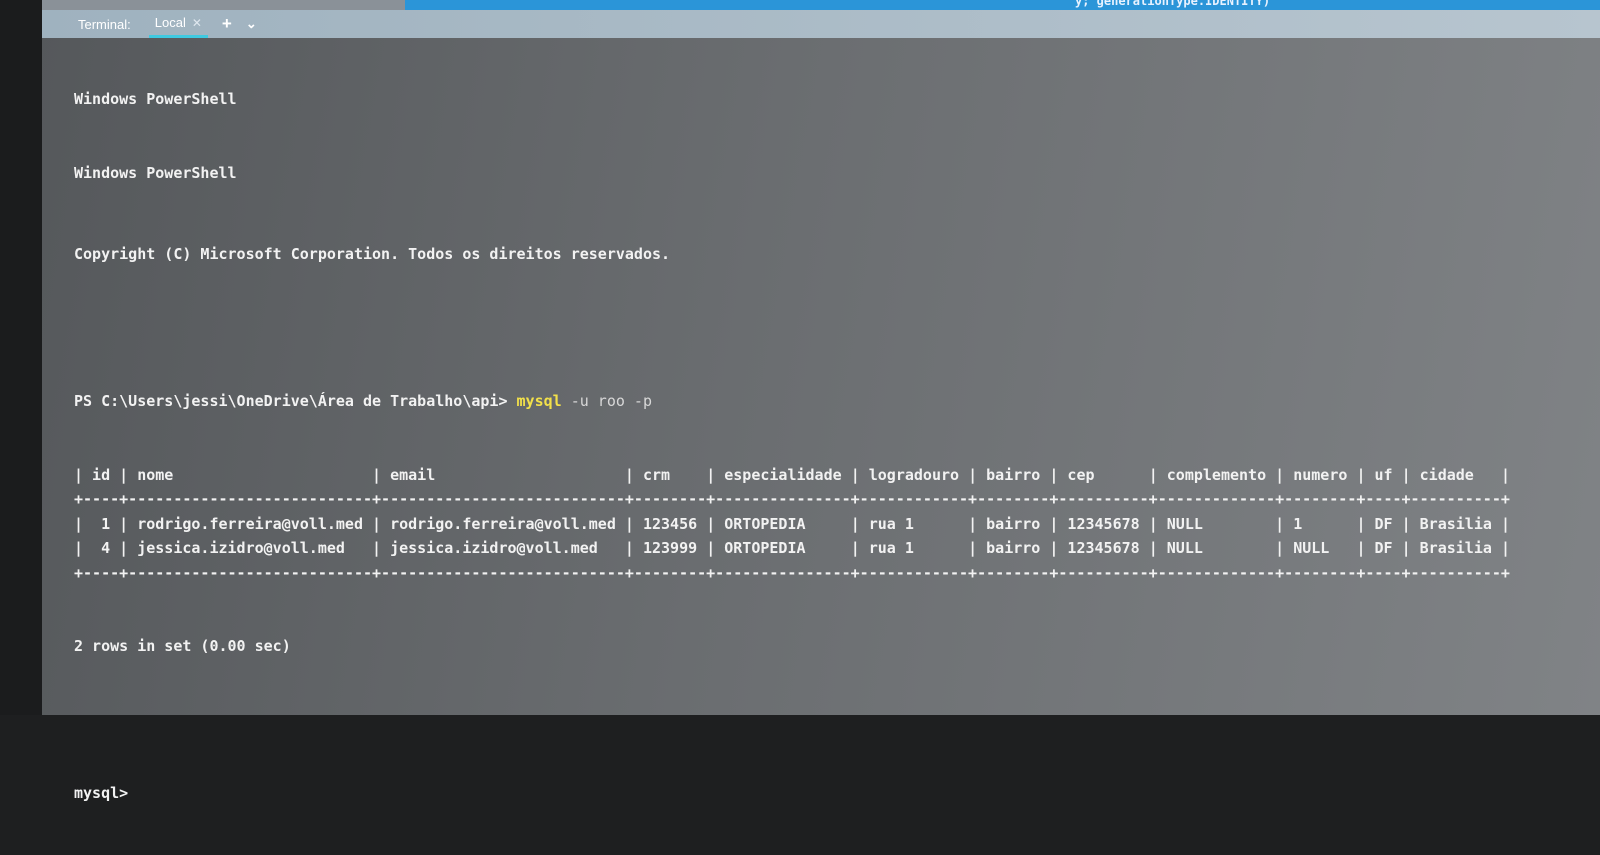 This screenshot has width=1600, height=855. What do you see at coordinates (670, 548) in the screenshot?
I see `table-cell: 123999` at bounding box center [670, 548].